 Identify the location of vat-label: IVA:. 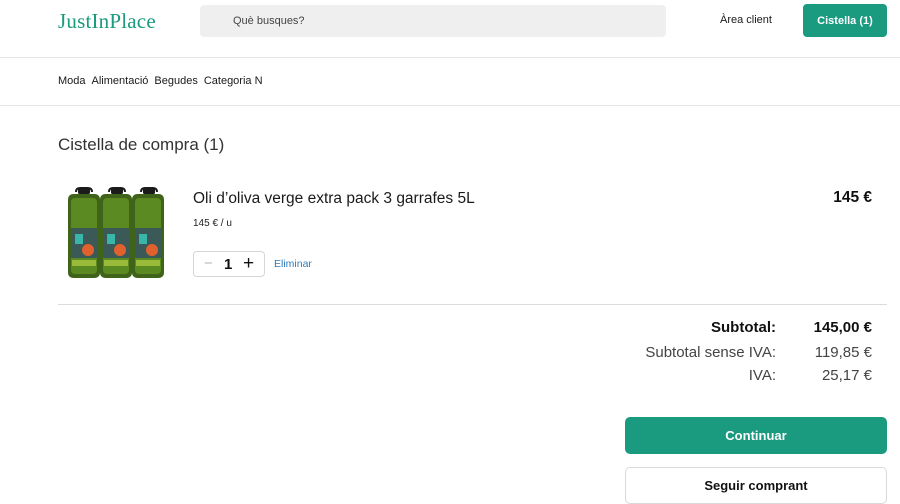
(762, 375).